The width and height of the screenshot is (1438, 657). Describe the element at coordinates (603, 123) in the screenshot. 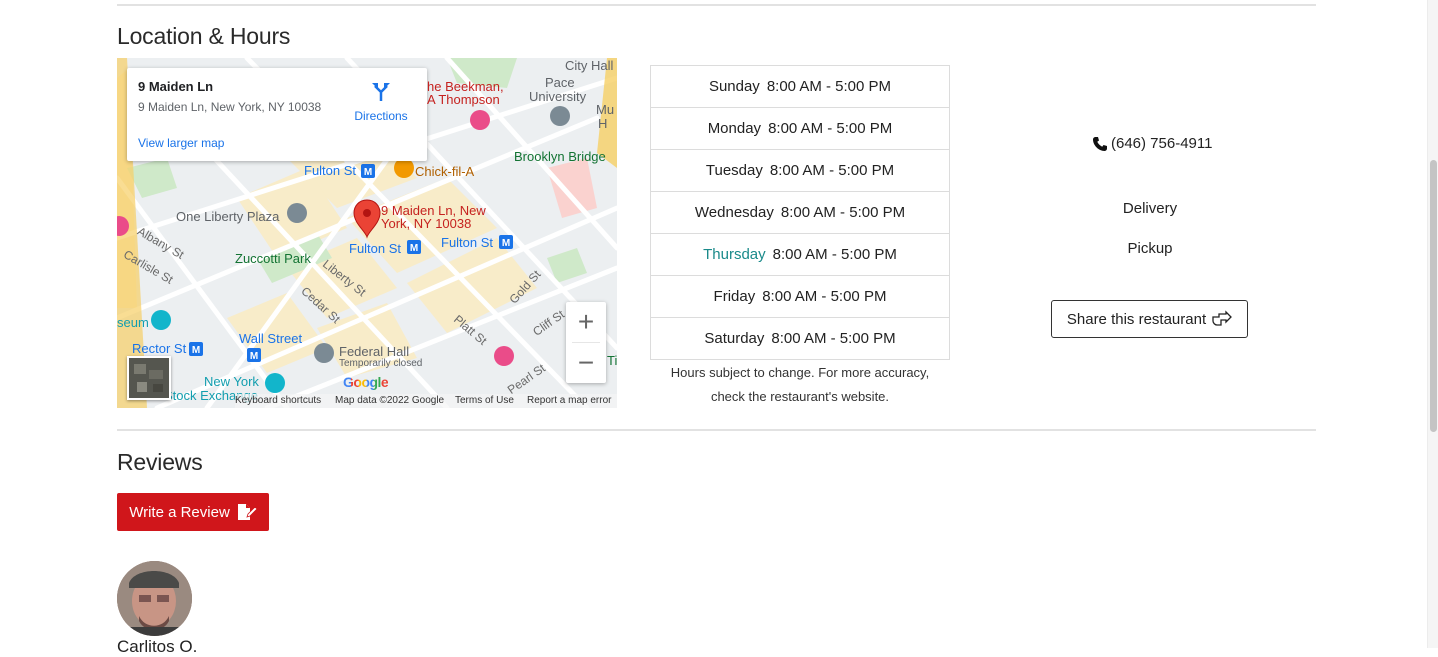

I see `map-label-ha: H` at that location.